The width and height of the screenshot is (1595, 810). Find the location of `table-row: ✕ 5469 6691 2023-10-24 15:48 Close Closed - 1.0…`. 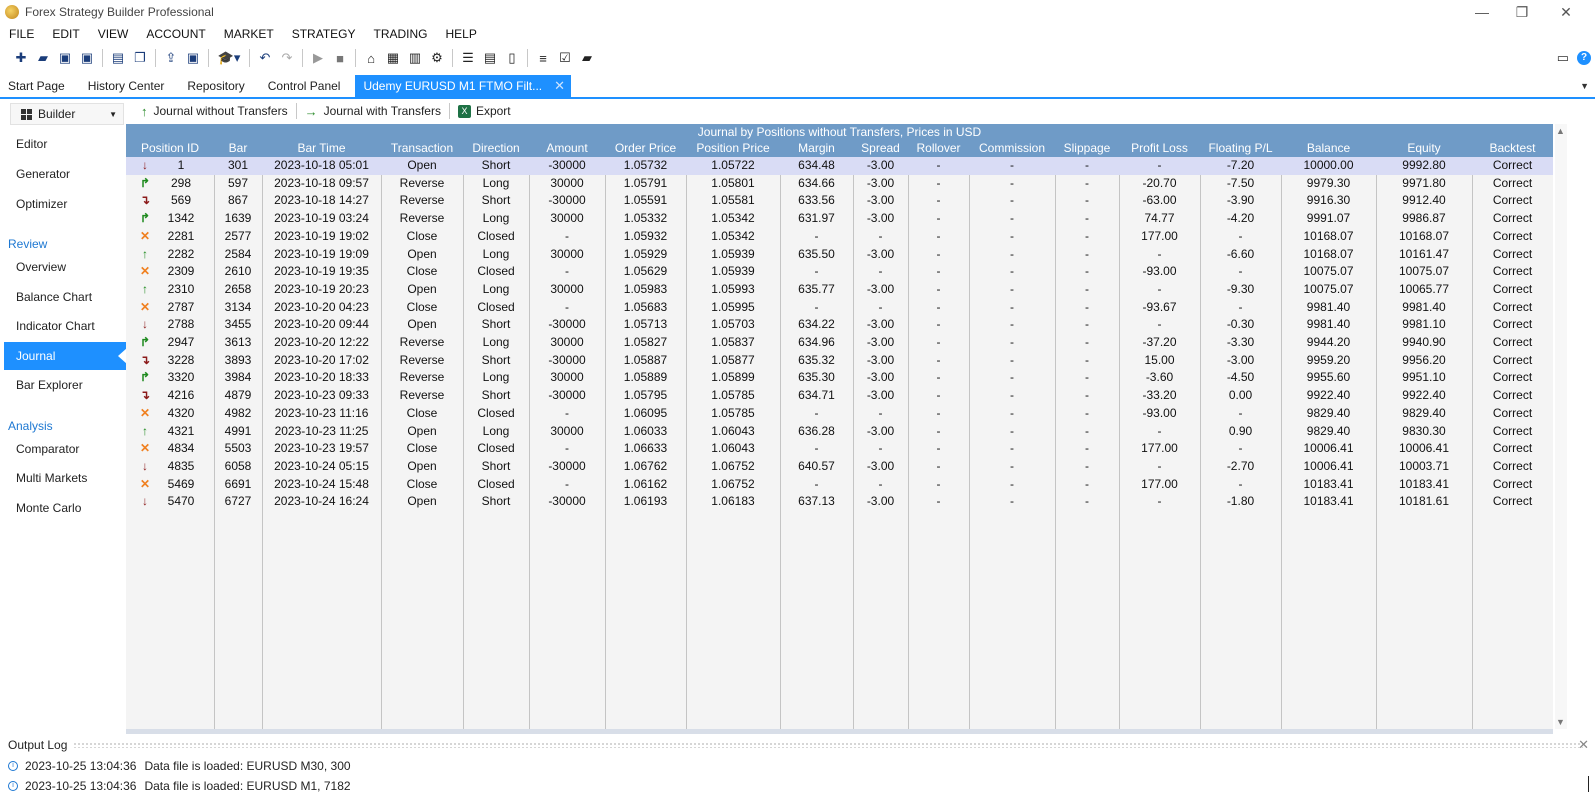

table-row: ✕ 5469 6691 2023-10-24 15:48 Close Closed - 1.0… is located at coordinates (839, 485).